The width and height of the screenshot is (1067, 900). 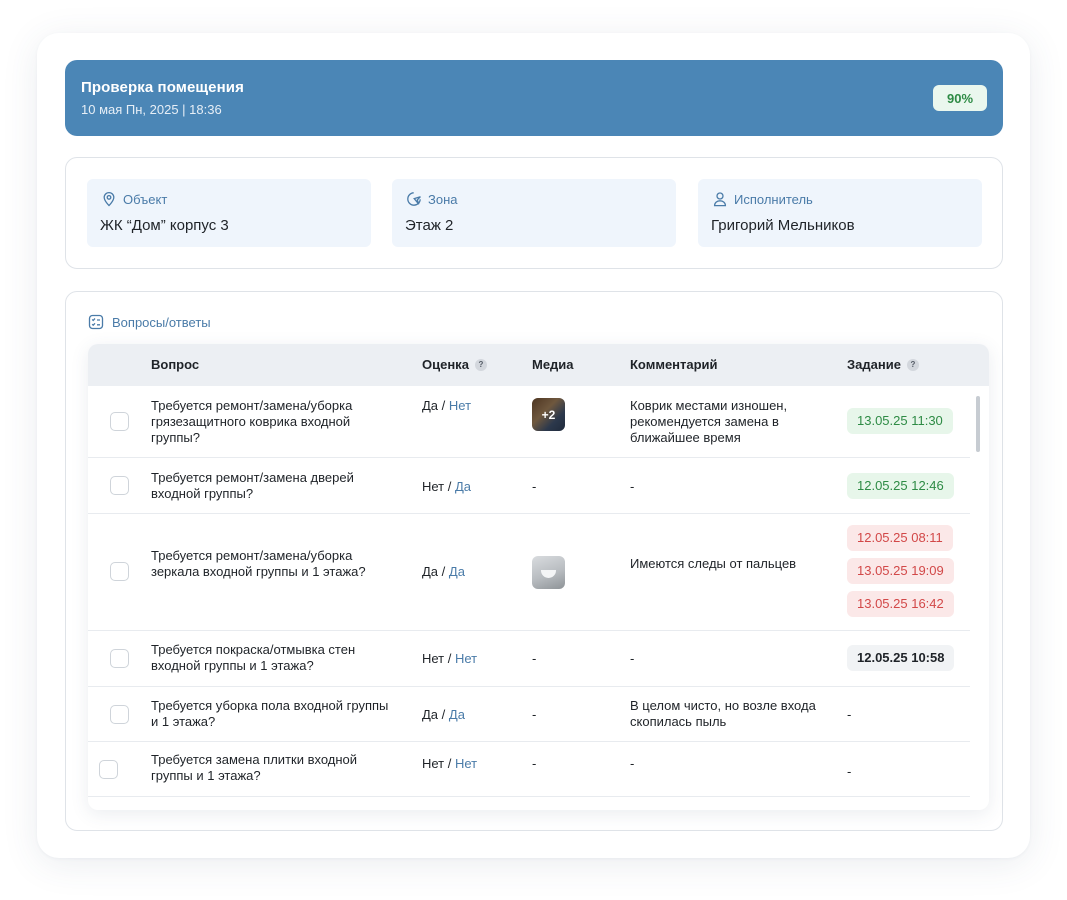 I want to click on column-score-label: Оценка, so click(x=445, y=364).